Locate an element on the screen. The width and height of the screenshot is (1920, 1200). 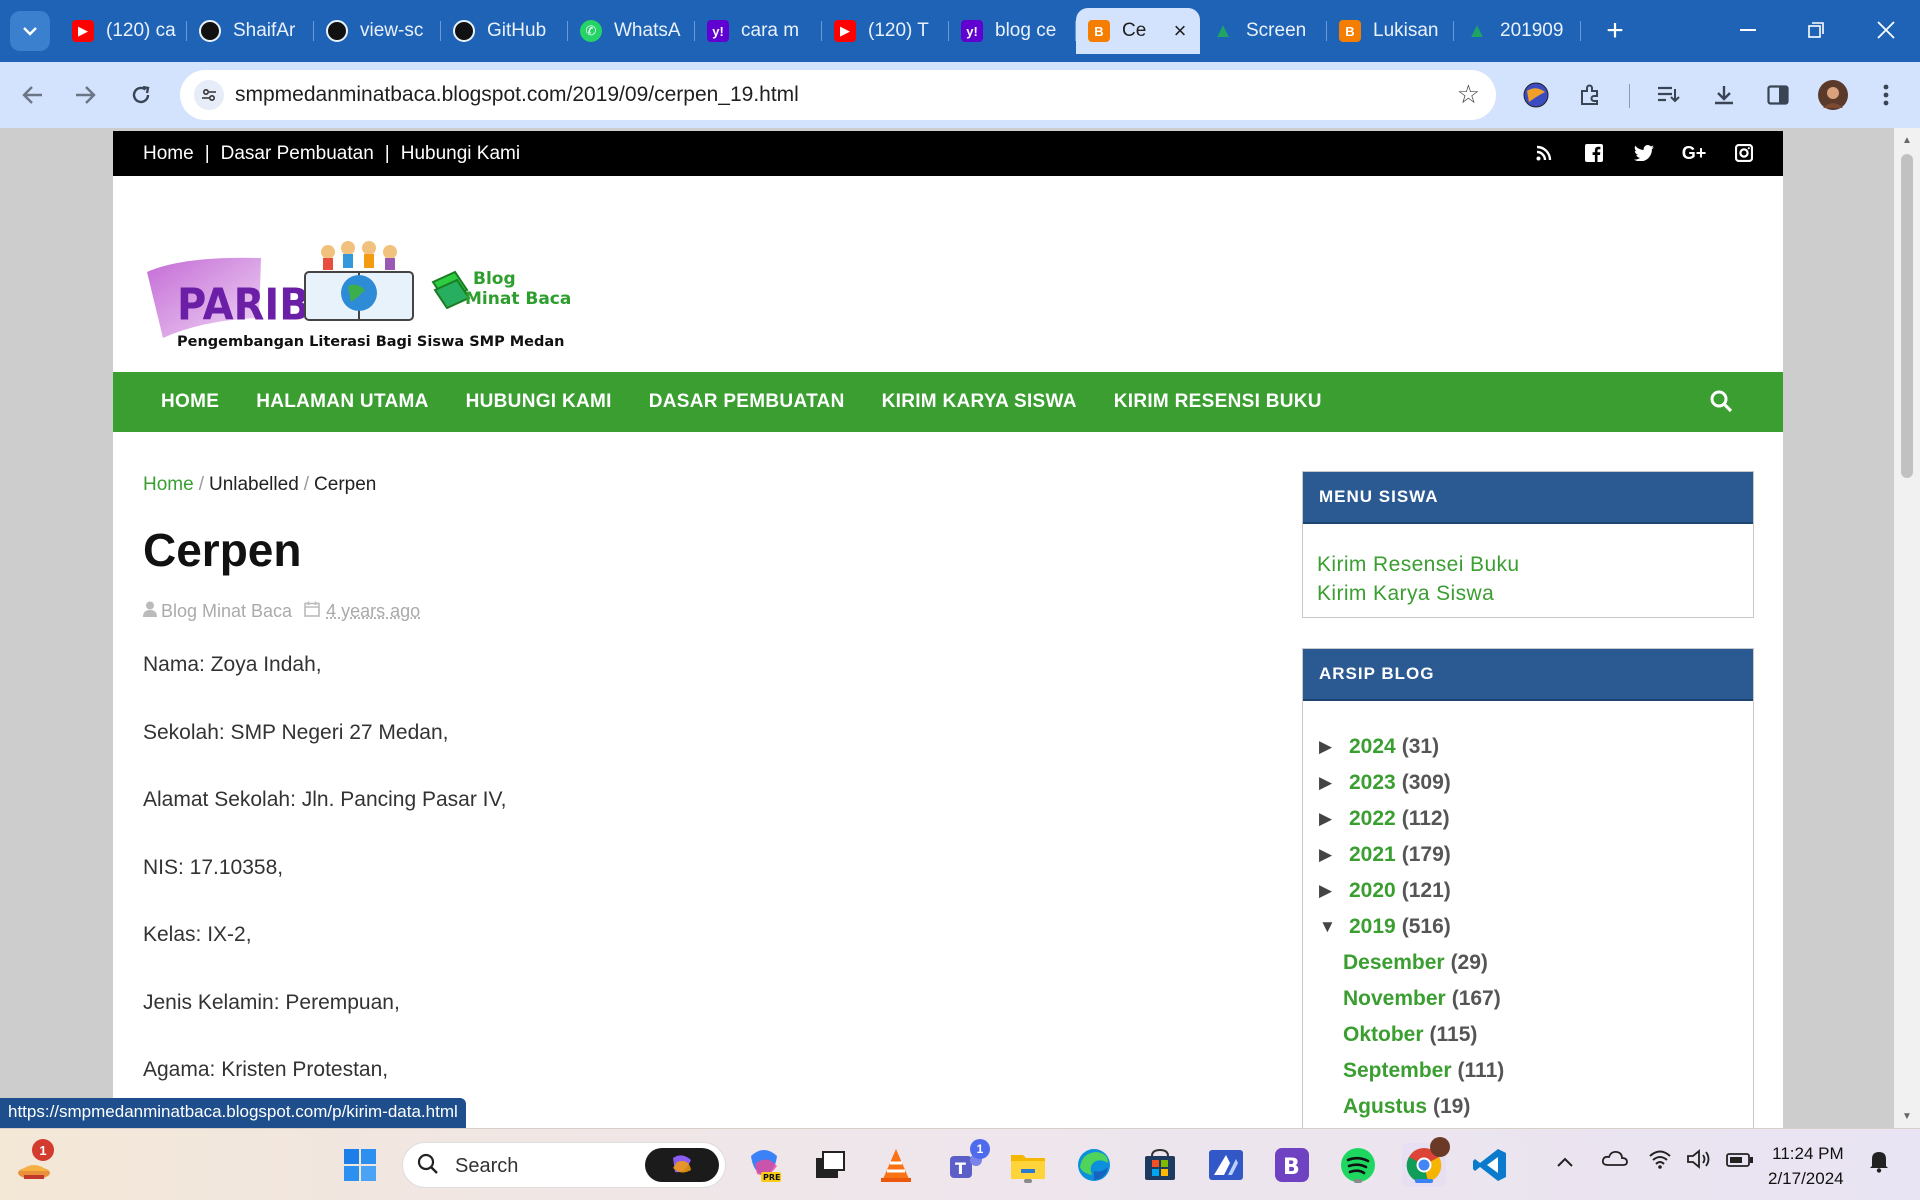
archive-month-label: September is located at coordinates (1397, 1071).